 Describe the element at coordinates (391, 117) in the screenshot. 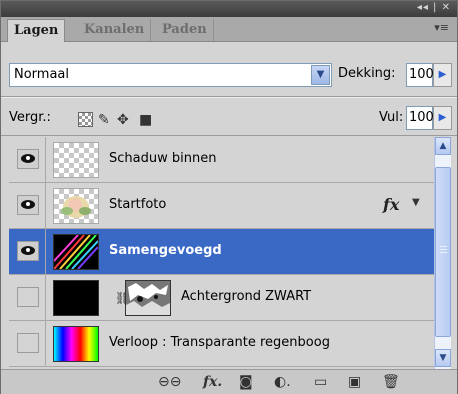

I see `fill-label: Vul:` at that location.